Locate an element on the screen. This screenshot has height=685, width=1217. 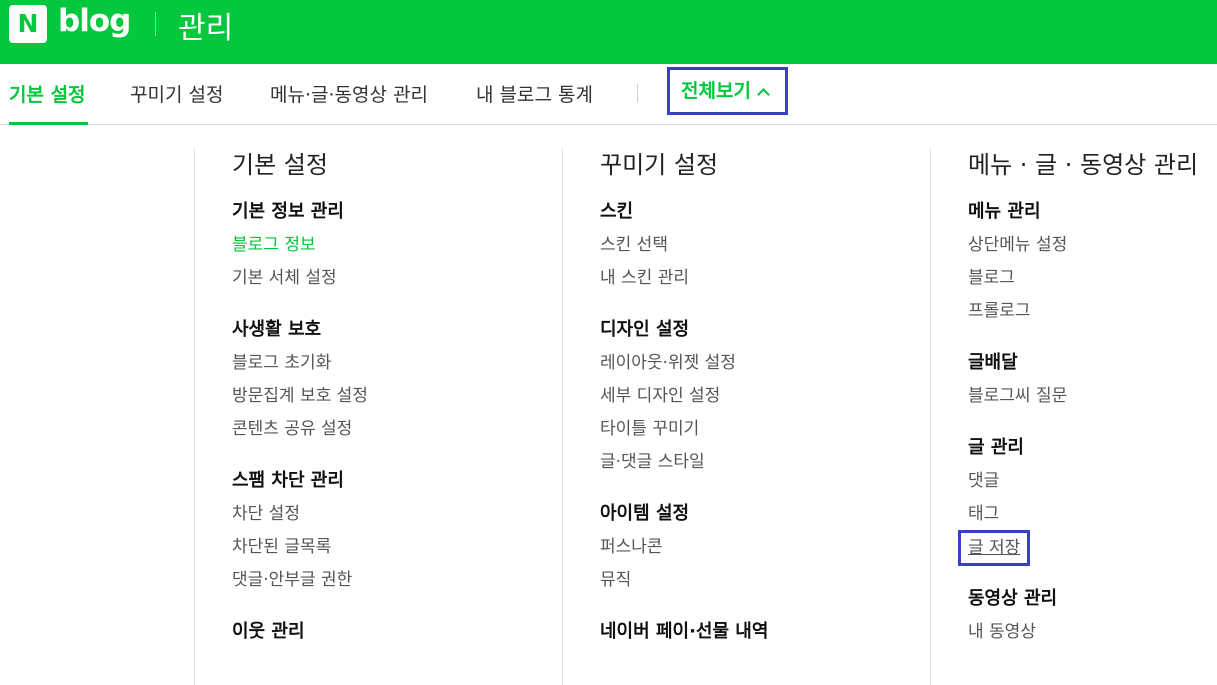
tab-view-all-label: 전체보기 is located at coordinates (716, 91).